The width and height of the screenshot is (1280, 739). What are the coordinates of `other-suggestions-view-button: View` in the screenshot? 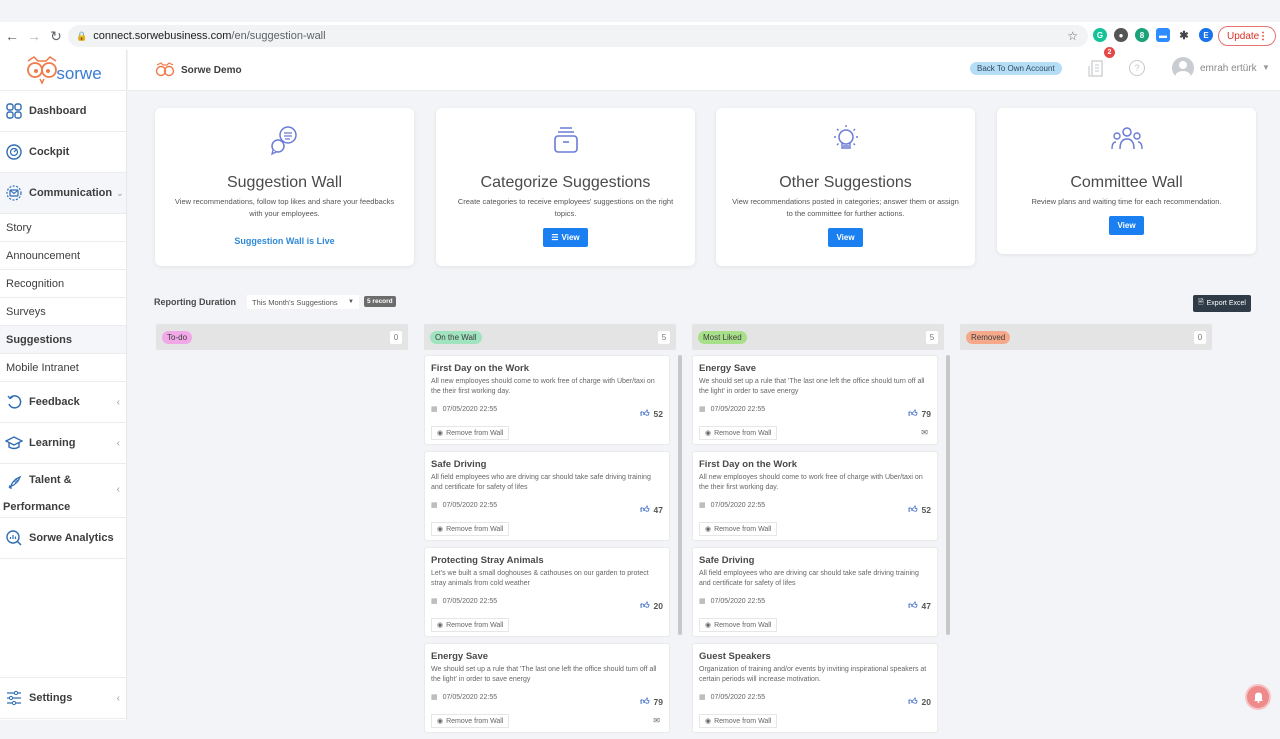 It's located at (845, 237).